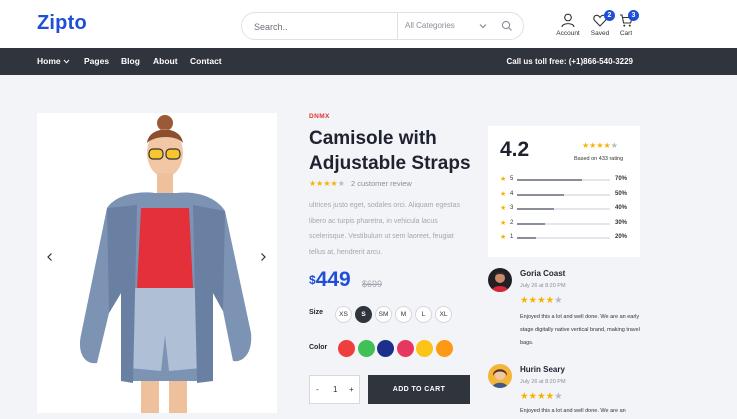  Describe the element at coordinates (500, 376) in the screenshot. I see `avatar` at that location.